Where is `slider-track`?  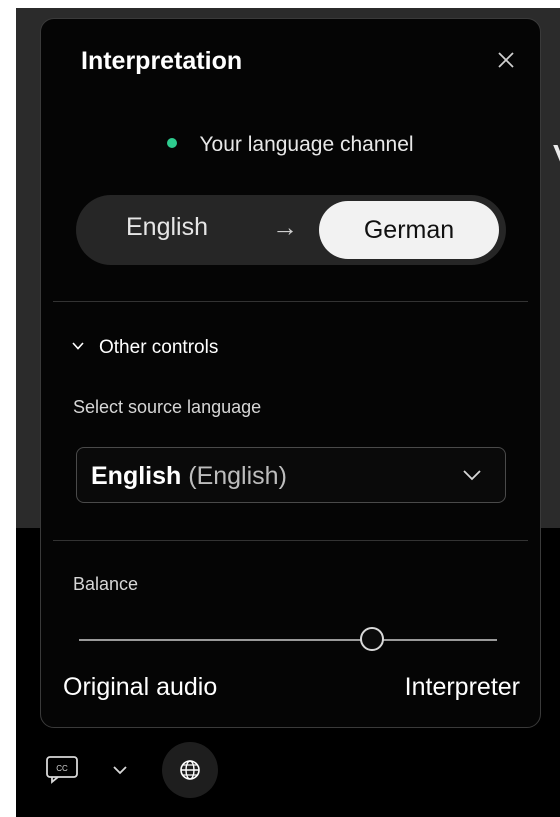
slider-track is located at coordinates (288, 640).